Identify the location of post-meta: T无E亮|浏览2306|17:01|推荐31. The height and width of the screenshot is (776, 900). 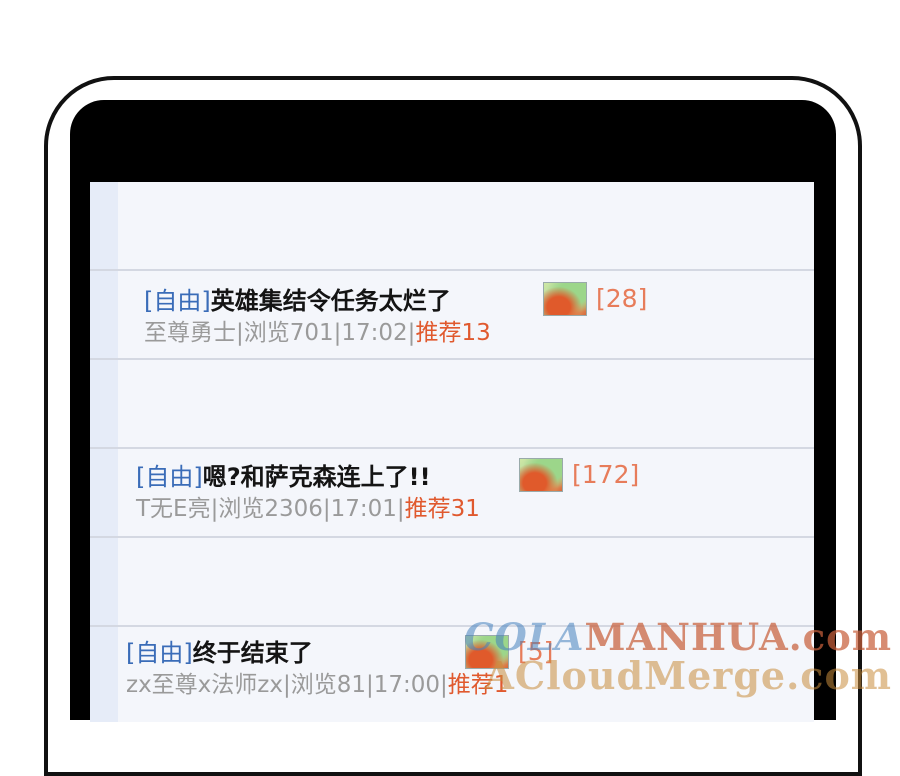
(308, 509).